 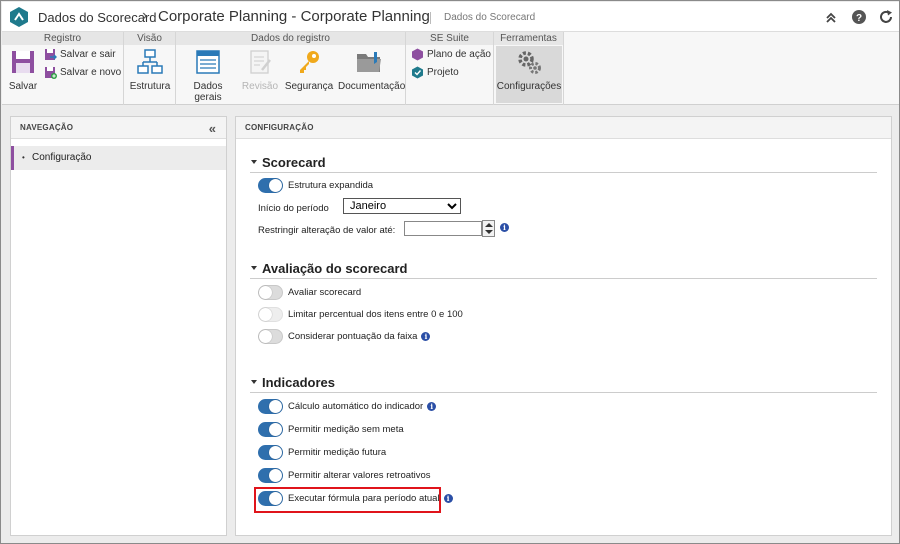 I want to click on general-data-button: Dados gerais, so click(x=208, y=75).